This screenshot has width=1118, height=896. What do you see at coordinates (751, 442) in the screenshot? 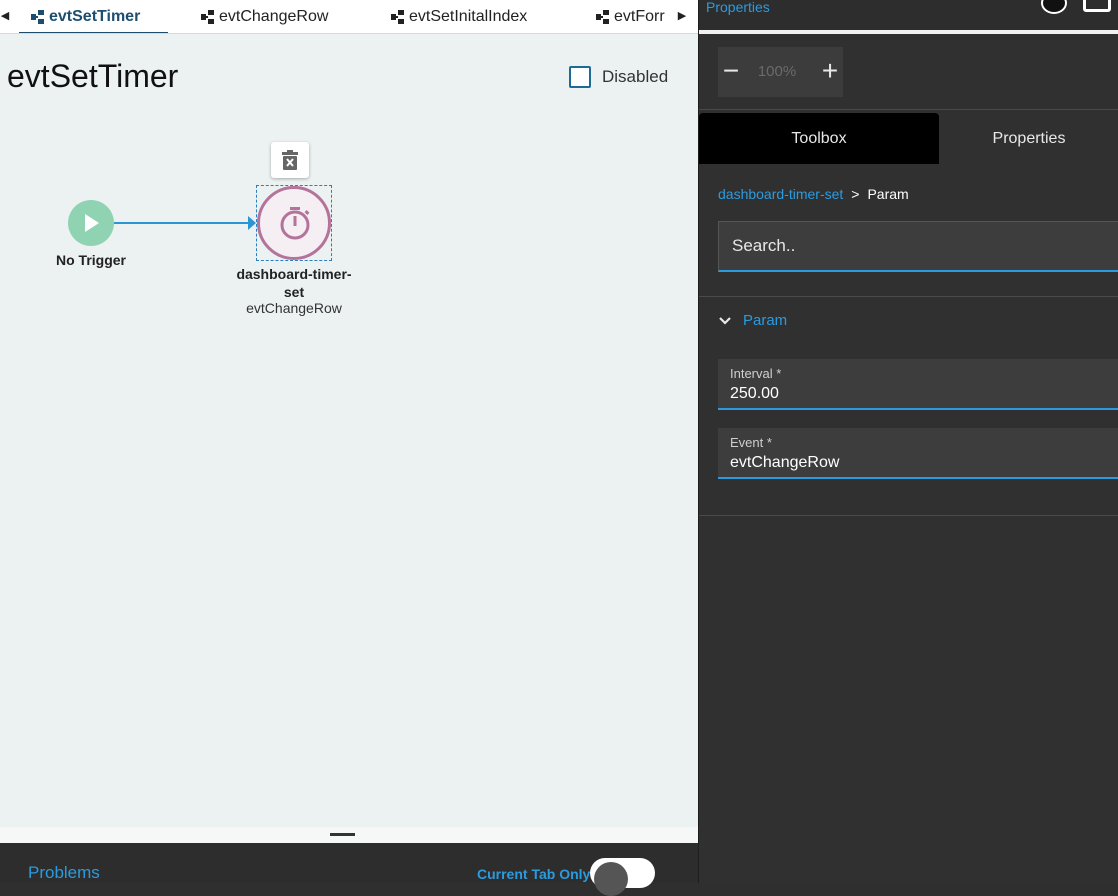
I see `field-label: Event *` at bounding box center [751, 442].